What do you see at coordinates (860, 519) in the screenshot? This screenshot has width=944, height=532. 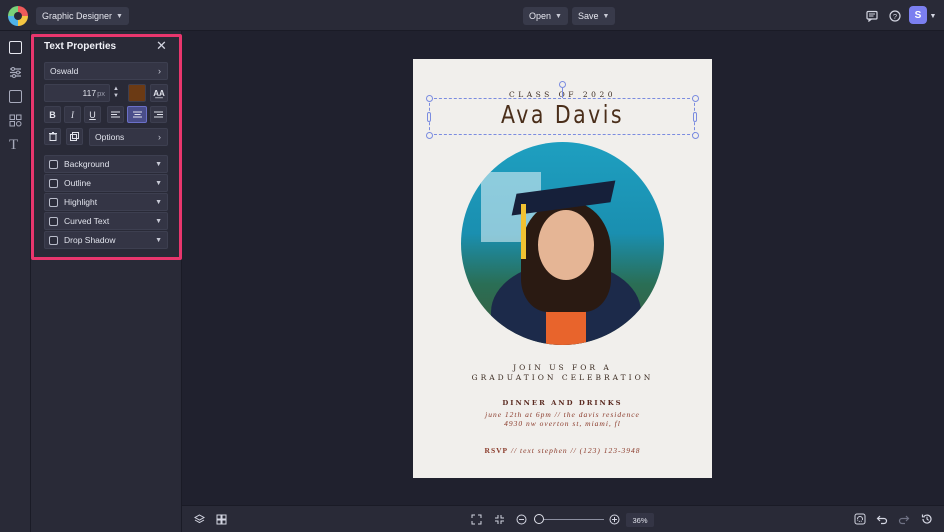 I see `flip-icon` at bounding box center [860, 519].